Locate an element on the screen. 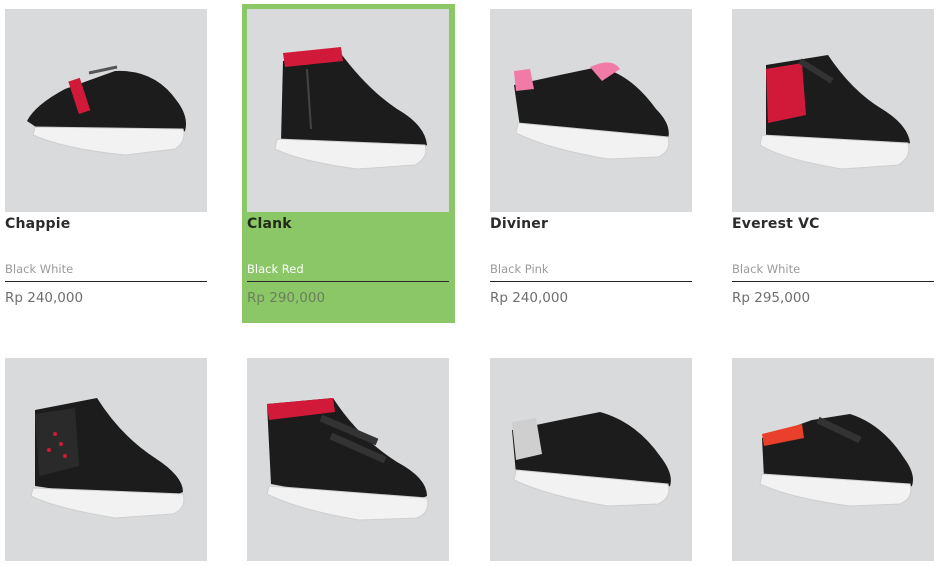 The image size is (944, 566). product-card-chappie: Chappie Black White Rp 240,000 is located at coordinates (106, 164).